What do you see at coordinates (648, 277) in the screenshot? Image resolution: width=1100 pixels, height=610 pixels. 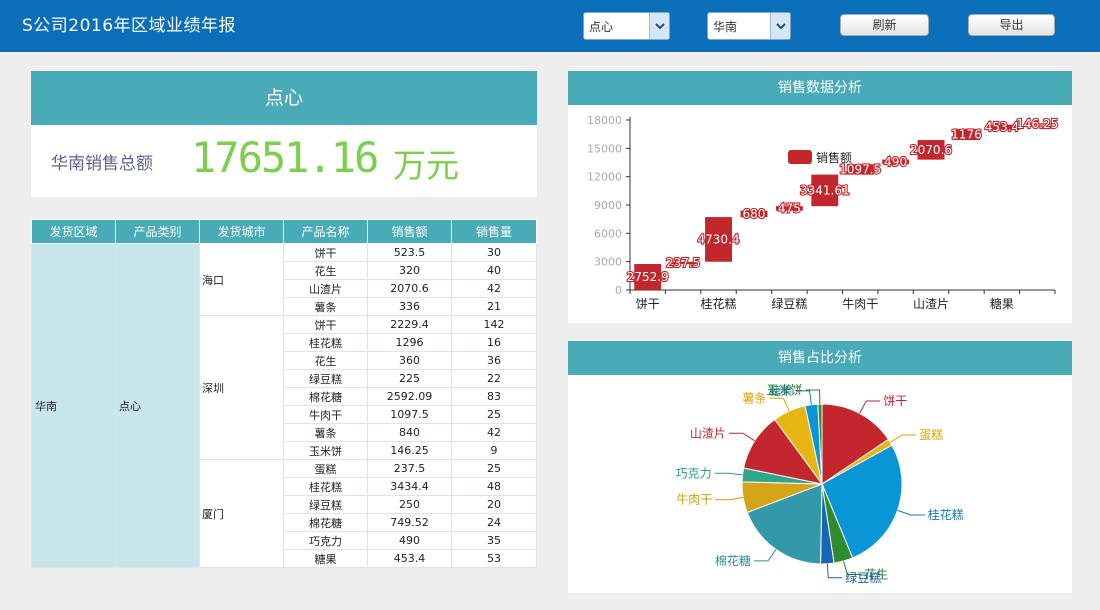 I see `data-label: 2752.9` at bounding box center [648, 277].